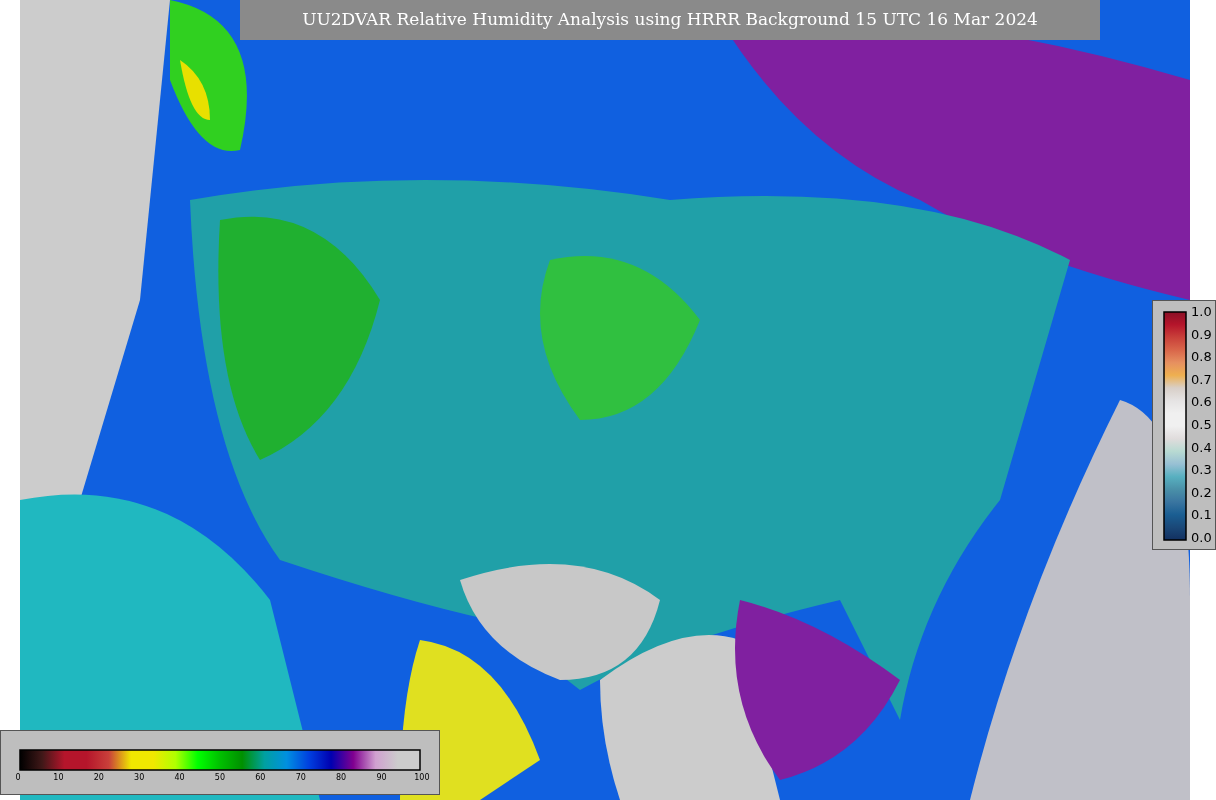  What do you see at coordinates (1201, 402) in the screenshot?
I see `tick-label: 0.6` at bounding box center [1201, 402].